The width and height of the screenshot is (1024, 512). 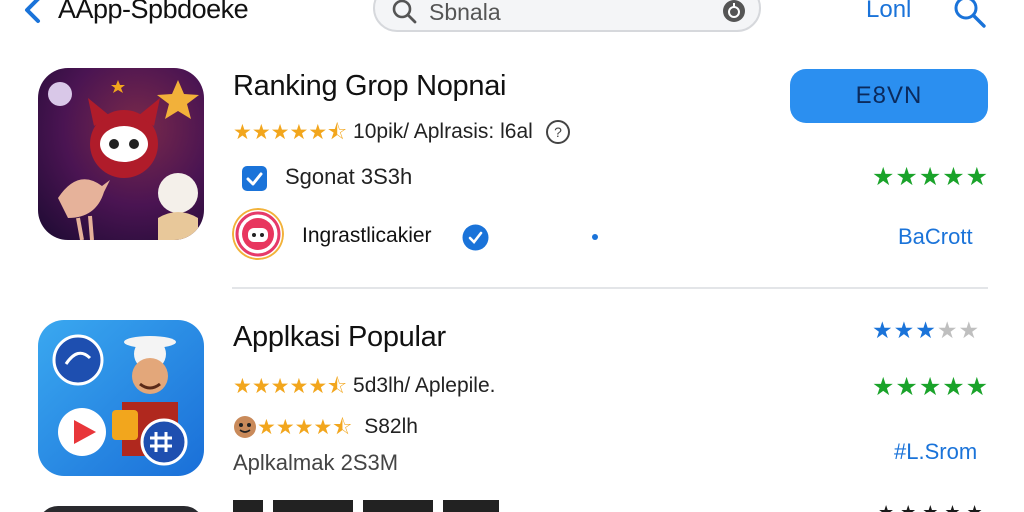 I want to click on rating-summary: ★ ★ ★ ★ ★ ⯪ 10pik/ Aplrasis: l6al ?, so click(x=402, y=132).